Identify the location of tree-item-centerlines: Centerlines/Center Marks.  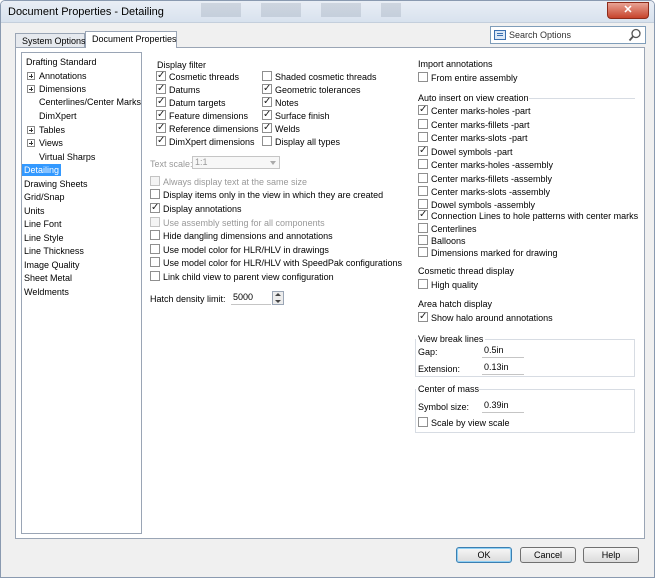
(89, 102).